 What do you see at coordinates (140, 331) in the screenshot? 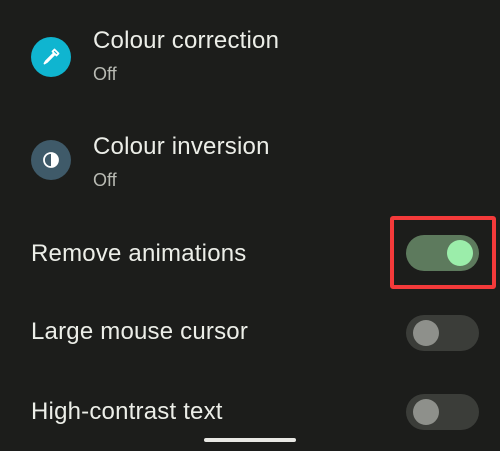
I see `large-mouse-cursor-title: Large mouse cursor` at bounding box center [140, 331].